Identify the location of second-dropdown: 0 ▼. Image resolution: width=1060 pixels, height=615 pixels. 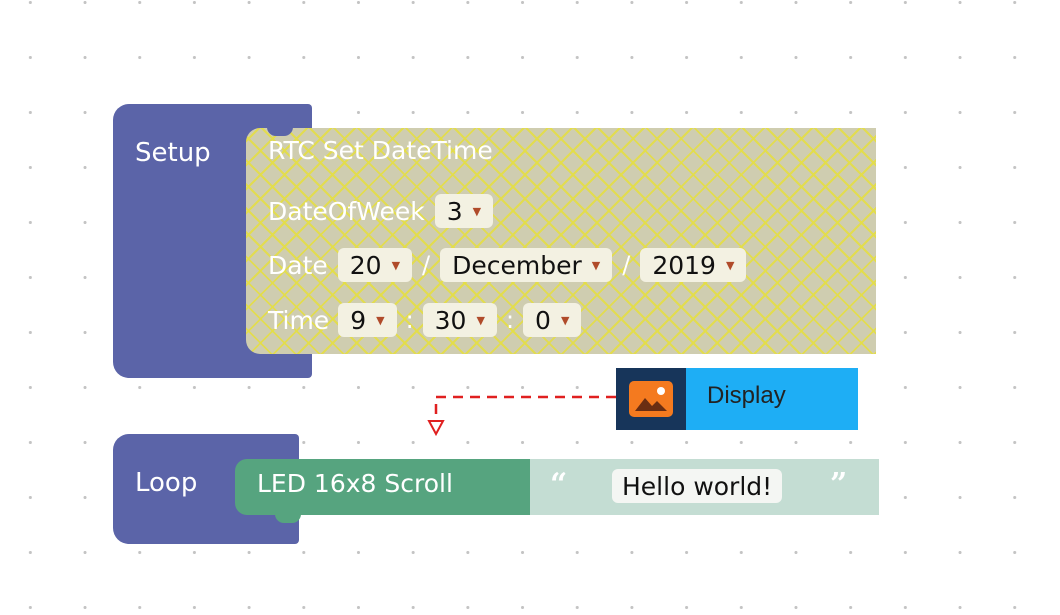
(552, 320).